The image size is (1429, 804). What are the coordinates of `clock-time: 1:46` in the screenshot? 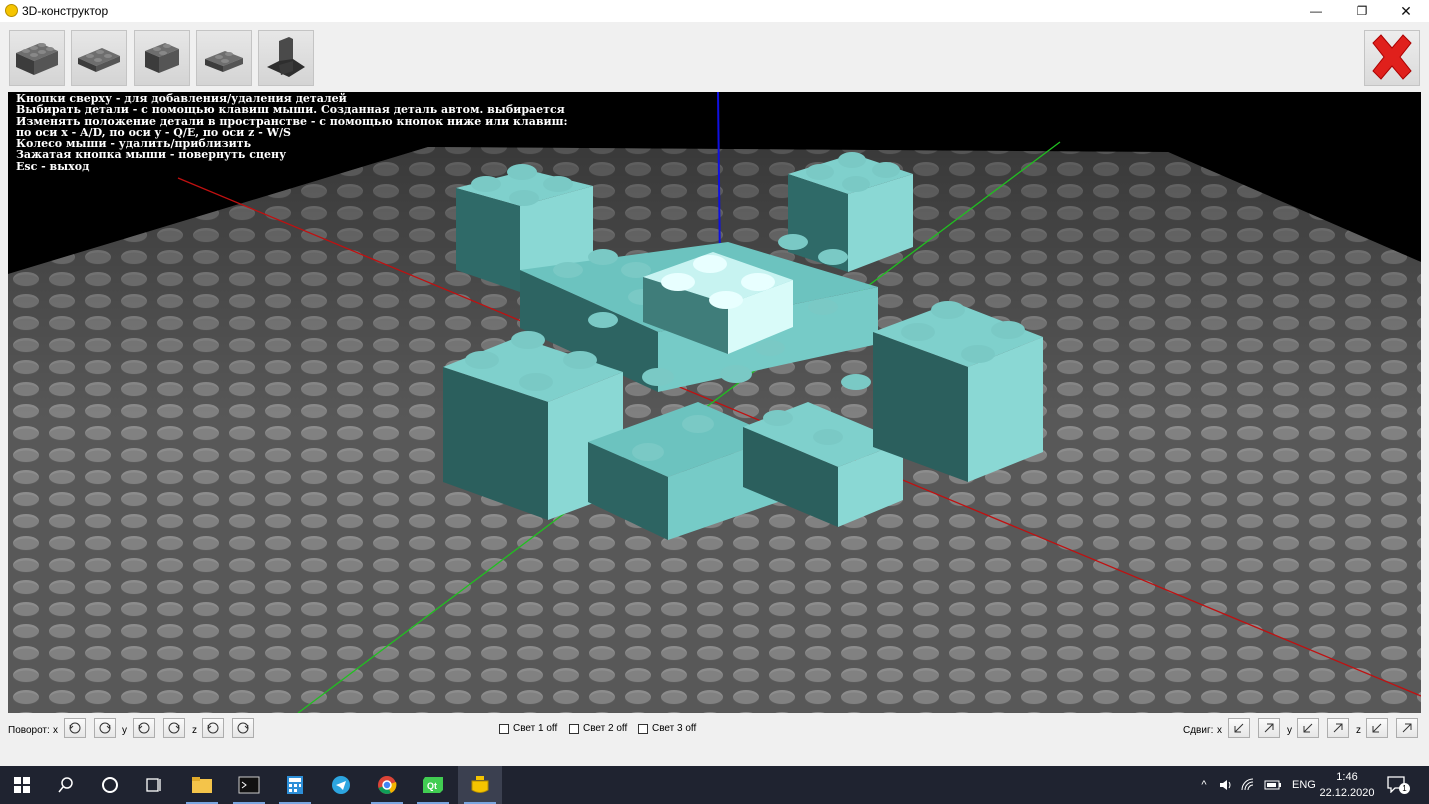 It's located at (1347, 777).